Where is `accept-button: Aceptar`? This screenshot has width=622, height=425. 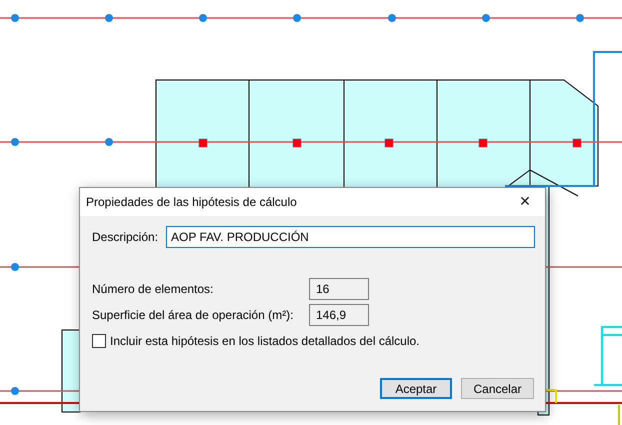
accept-button: Aceptar is located at coordinates (416, 388).